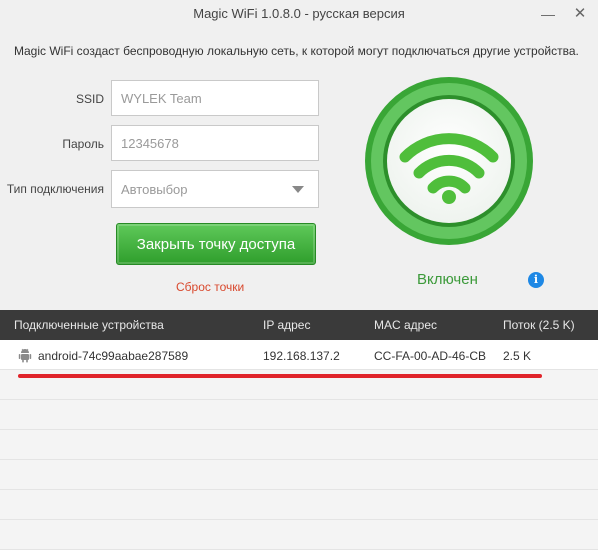 This screenshot has width=598, height=551. I want to click on close-access-point-button: Закрыть точку доступа, so click(216, 244).